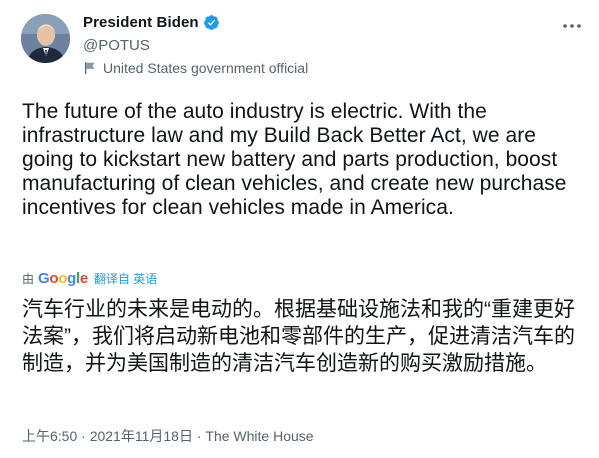 This screenshot has width=599, height=458. I want to click on author-handle: @POTUS, so click(116, 45).